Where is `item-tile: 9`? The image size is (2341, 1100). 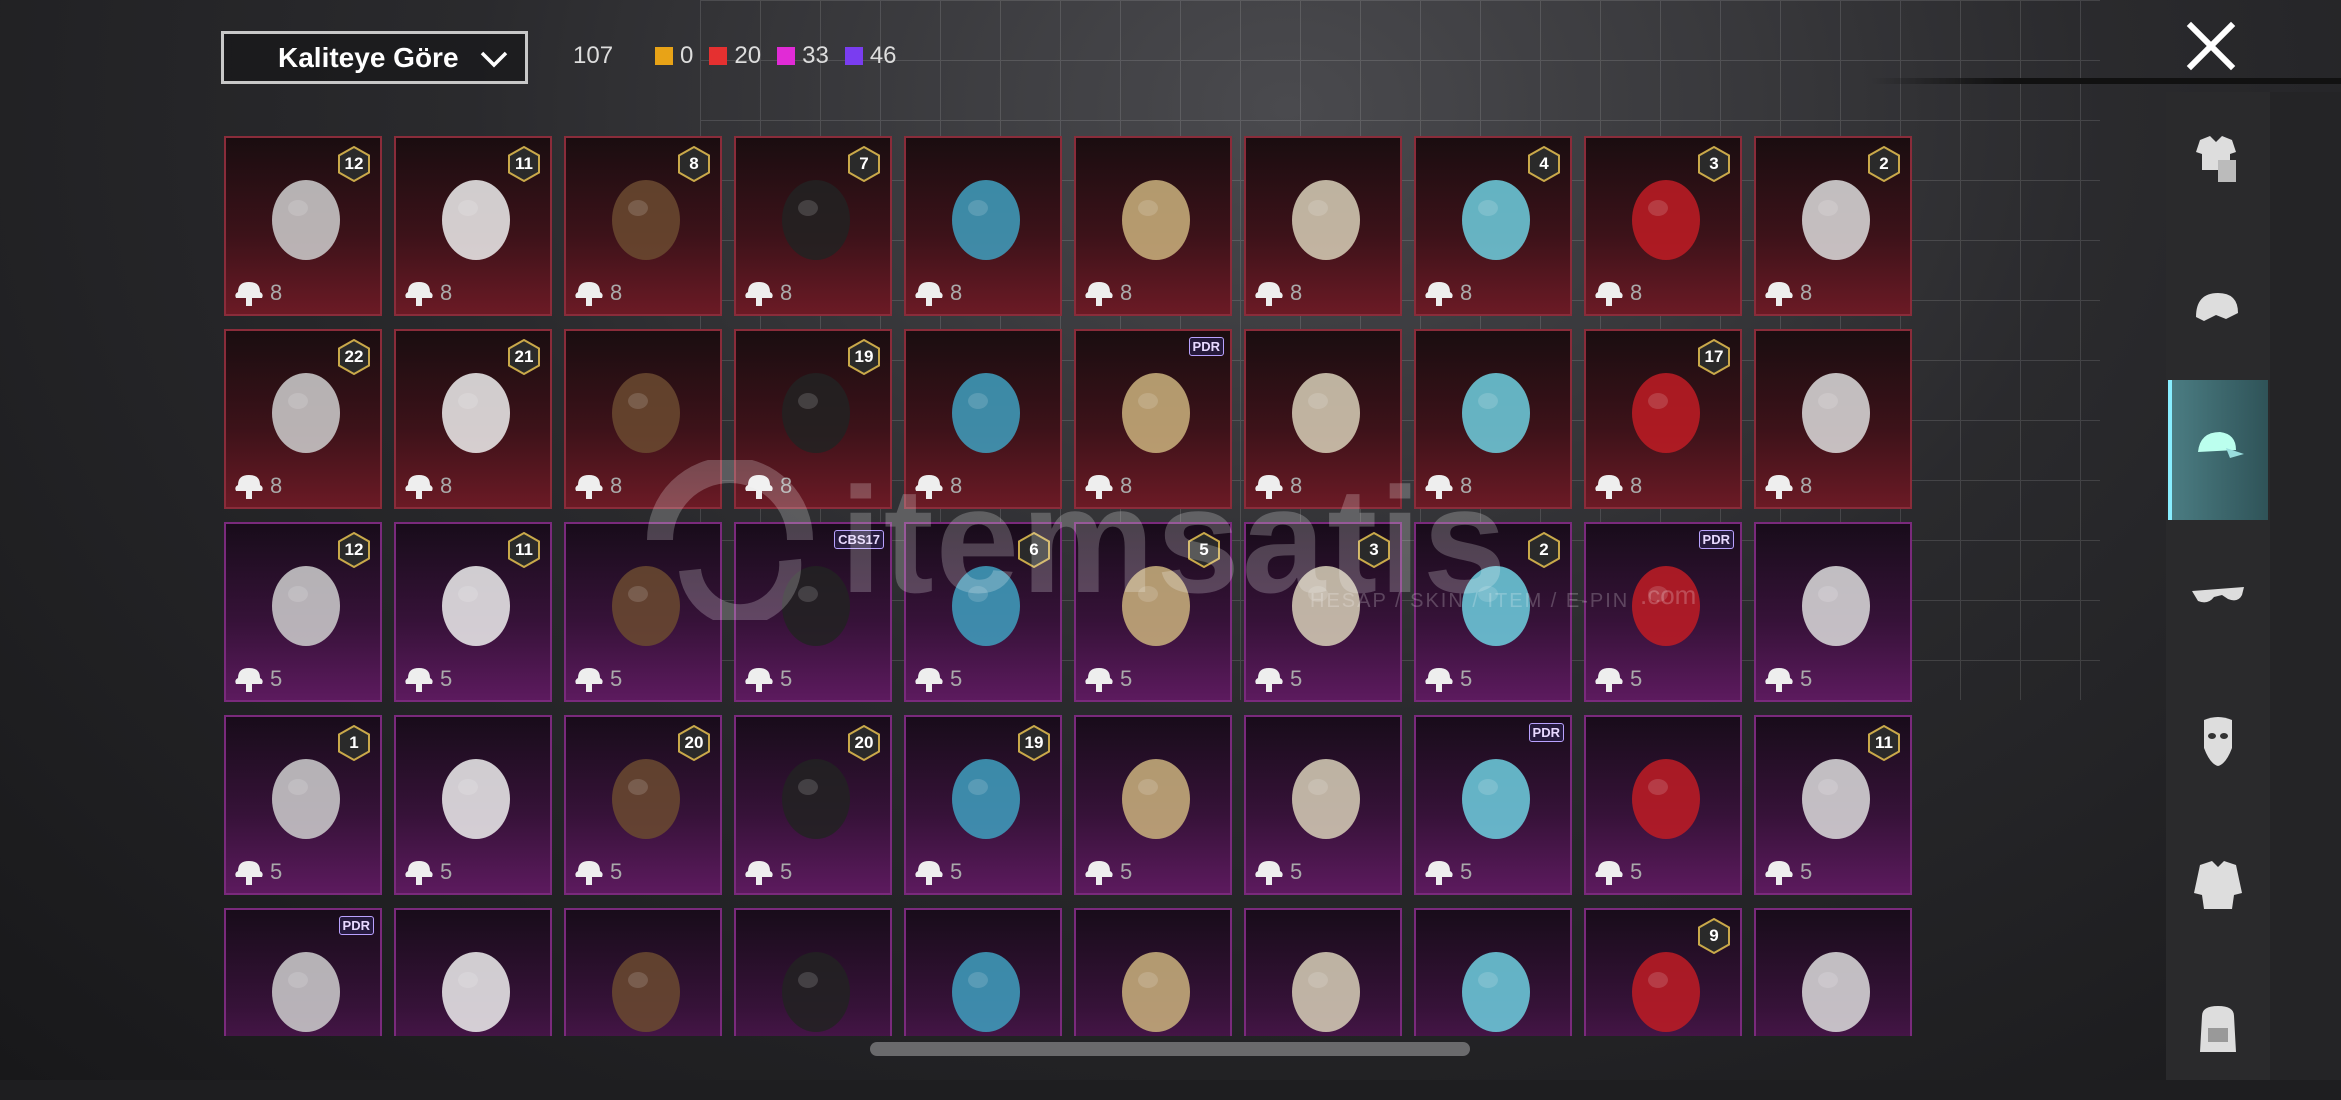
item-tile: 9 is located at coordinates (1663, 972).